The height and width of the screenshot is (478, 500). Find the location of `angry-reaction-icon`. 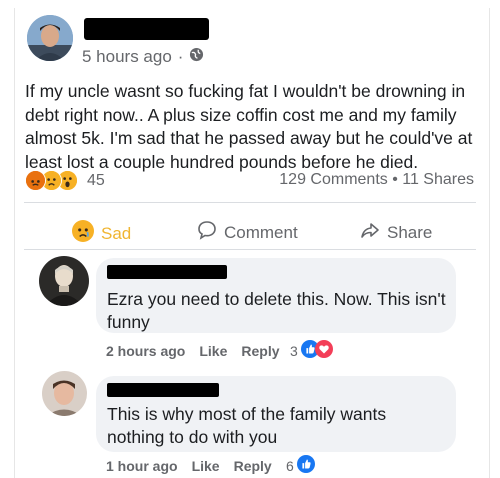

angry-reaction-icon is located at coordinates (35, 180).